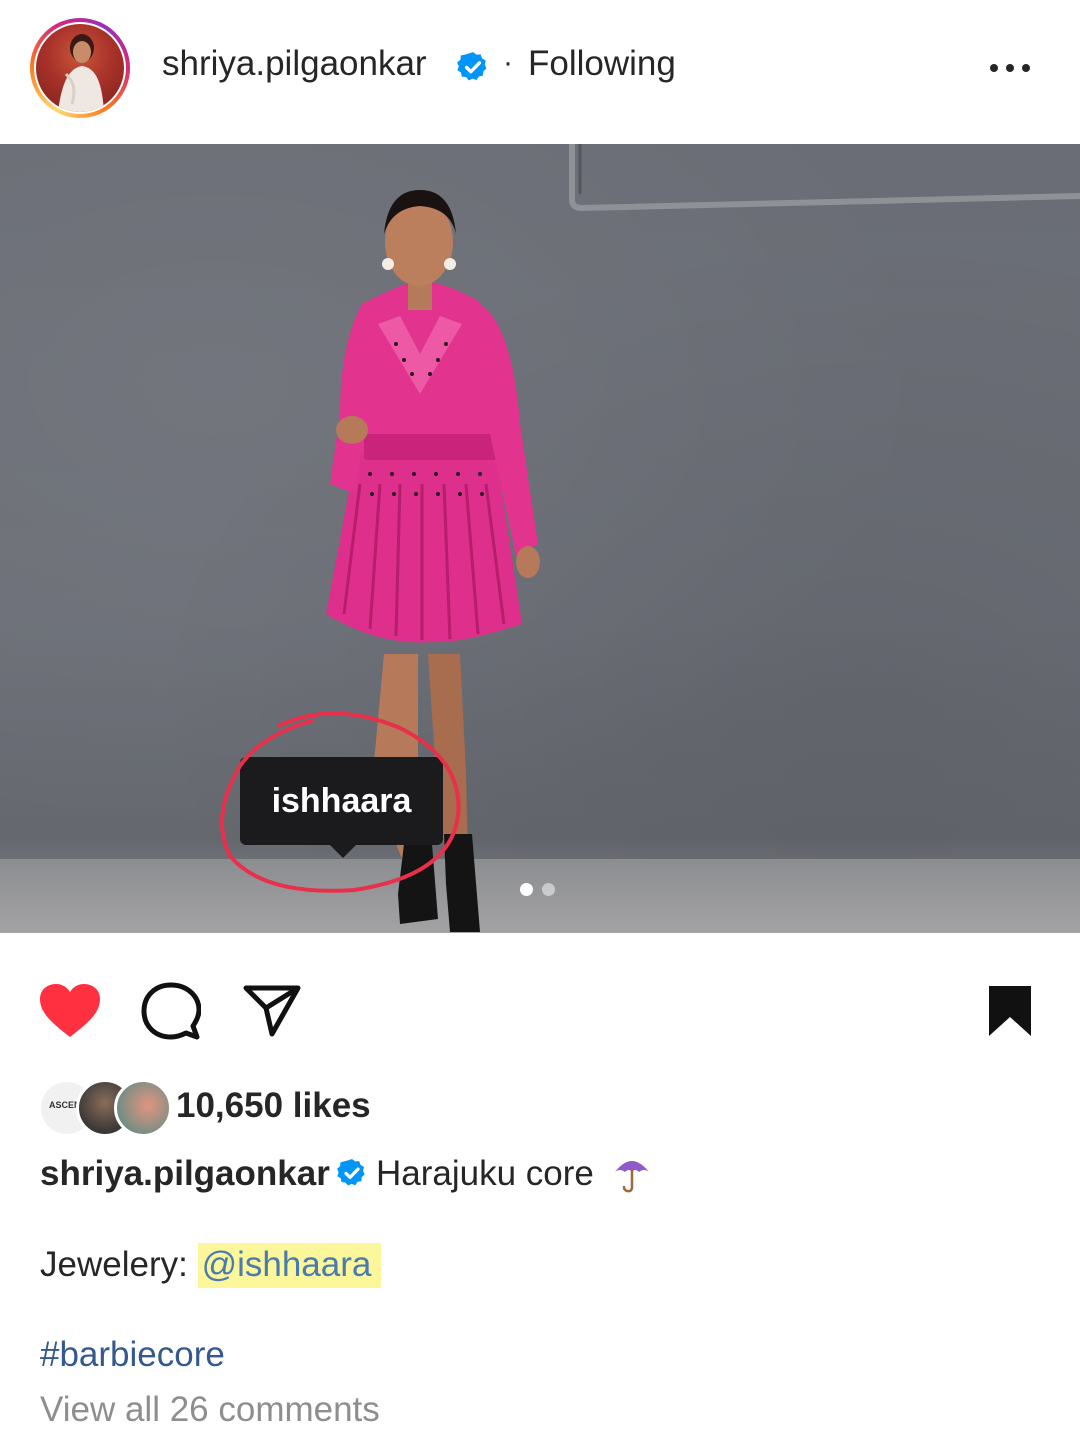 Image resolution: width=1080 pixels, height=1440 pixels. Describe the element at coordinates (602, 64) in the screenshot. I see `following-button: Following` at that location.